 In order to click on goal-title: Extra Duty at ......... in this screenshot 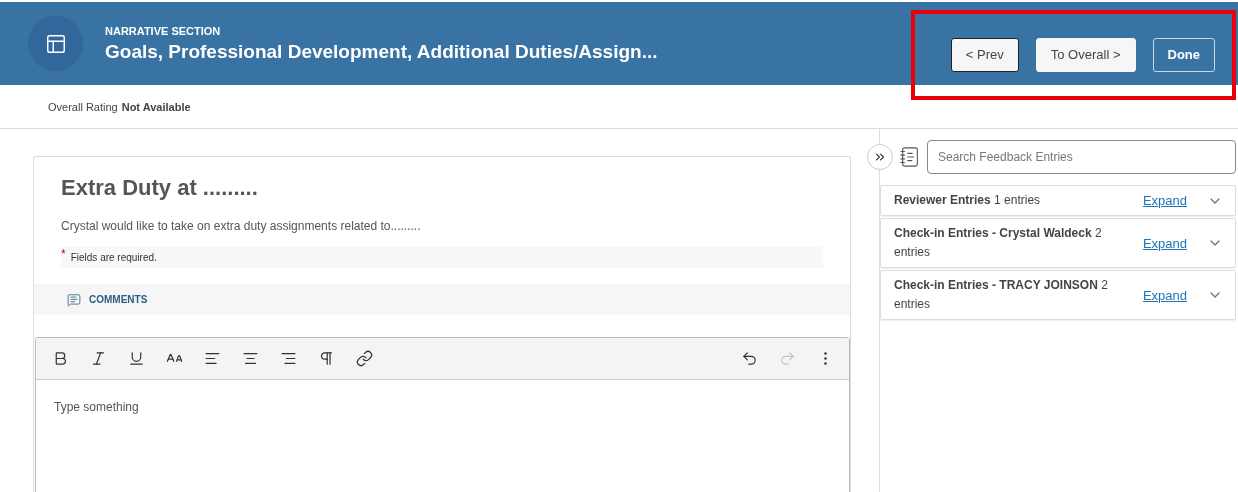, I will do `click(159, 187)`.